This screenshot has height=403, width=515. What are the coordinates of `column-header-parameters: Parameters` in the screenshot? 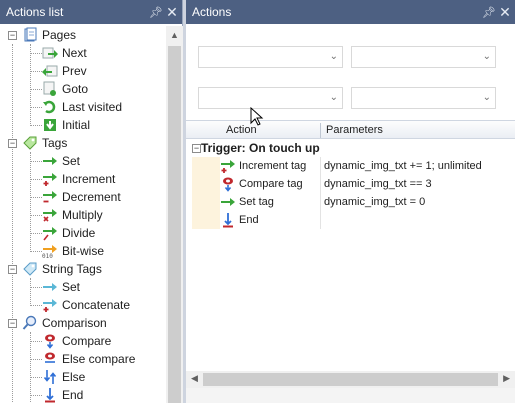 It's located at (354, 130).